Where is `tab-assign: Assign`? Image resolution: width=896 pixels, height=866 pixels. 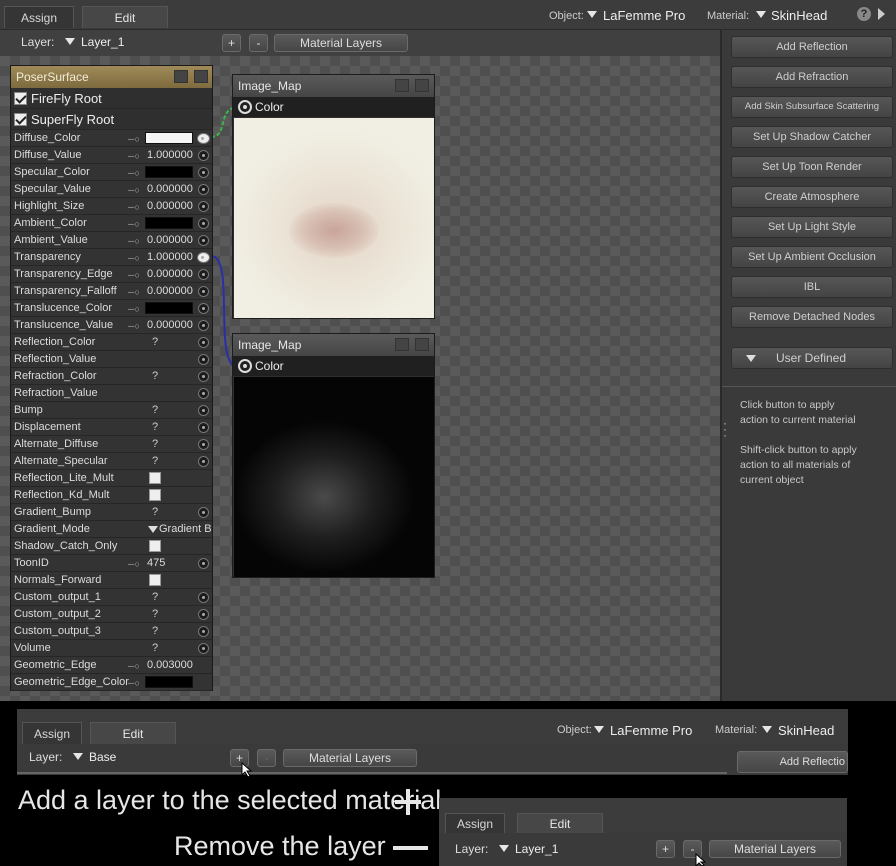
tab-assign: Assign is located at coordinates (52, 733).